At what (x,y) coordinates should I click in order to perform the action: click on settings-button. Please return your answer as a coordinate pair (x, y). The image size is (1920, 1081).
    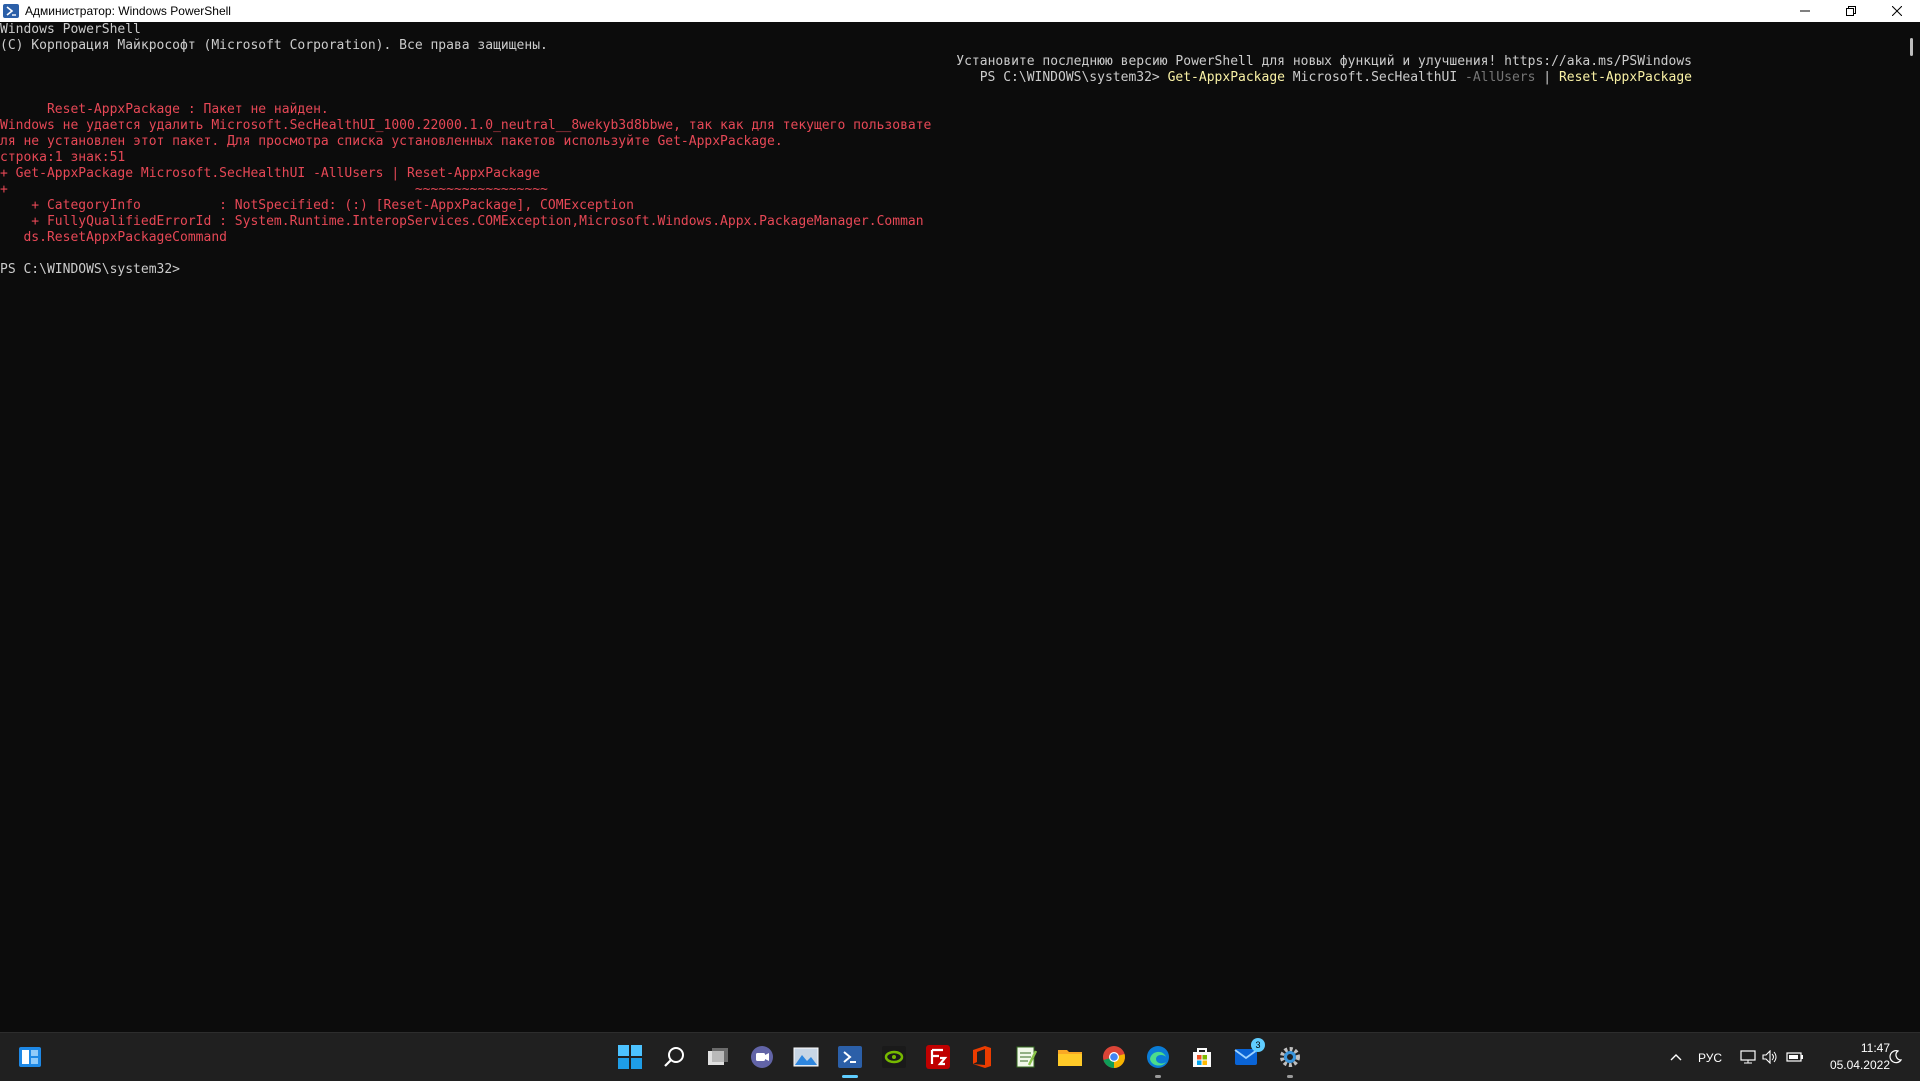
    Looking at the image, I should click on (1290, 1060).